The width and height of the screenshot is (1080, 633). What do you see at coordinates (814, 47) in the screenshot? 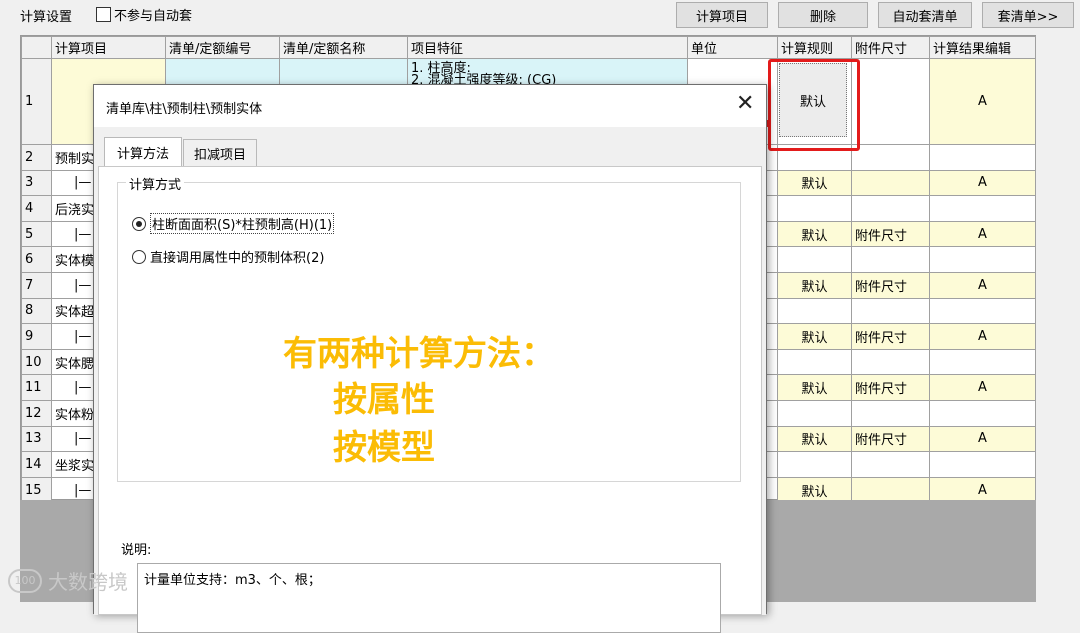
I see `header-rule: 计算规则` at bounding box center [814, 47].